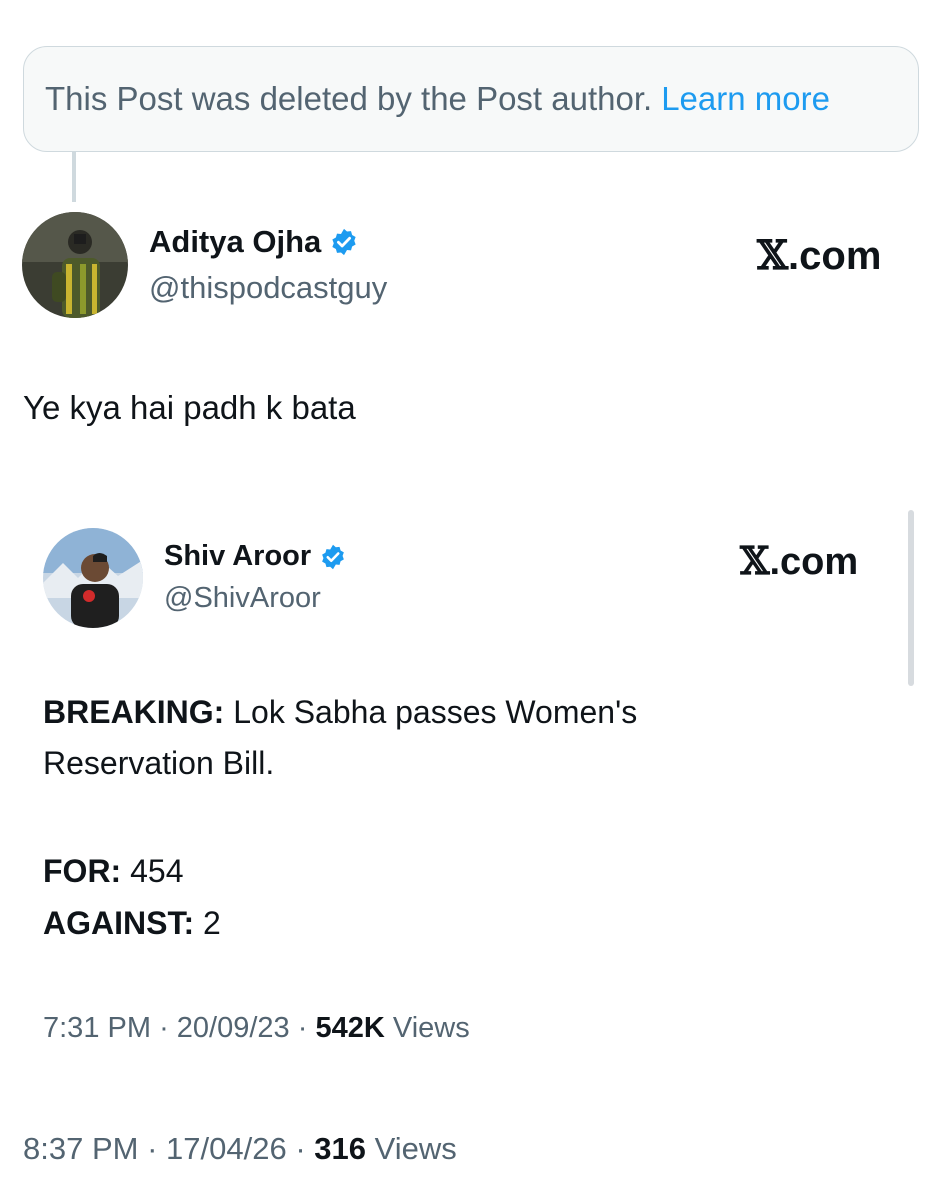 Image resolution: width=943 pixels, height=1200 pixels. Describe the element at coordinates (207, 923) in the screenshot. I see `vote-against-value: 2` at that location.